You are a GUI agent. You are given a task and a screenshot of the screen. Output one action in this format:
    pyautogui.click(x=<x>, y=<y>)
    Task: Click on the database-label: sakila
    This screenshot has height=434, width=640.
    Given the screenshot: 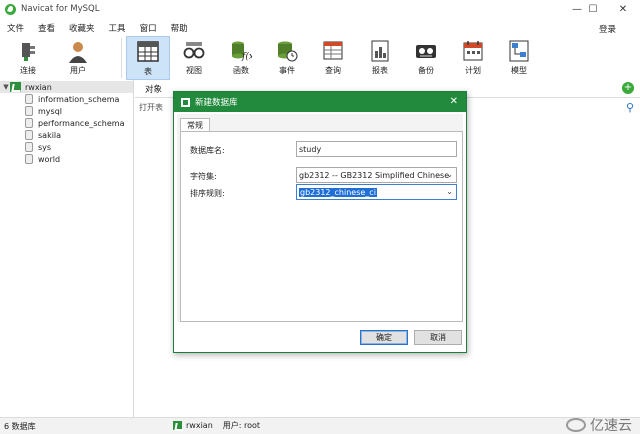 What is the action you would take?
    pyautogui.click(x=50, y=135)
    